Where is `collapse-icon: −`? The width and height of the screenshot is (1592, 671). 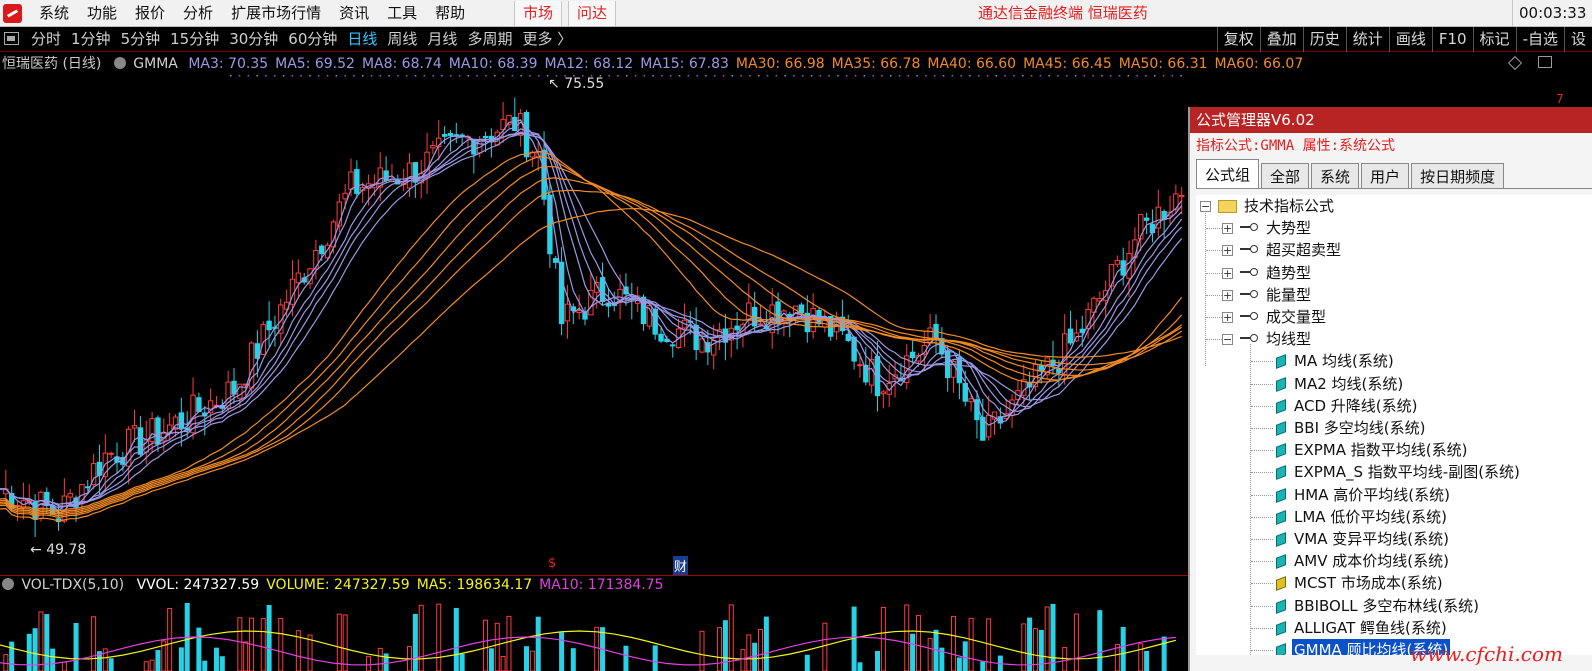
collapse-icon: − is located at coordinates (1227, 340).